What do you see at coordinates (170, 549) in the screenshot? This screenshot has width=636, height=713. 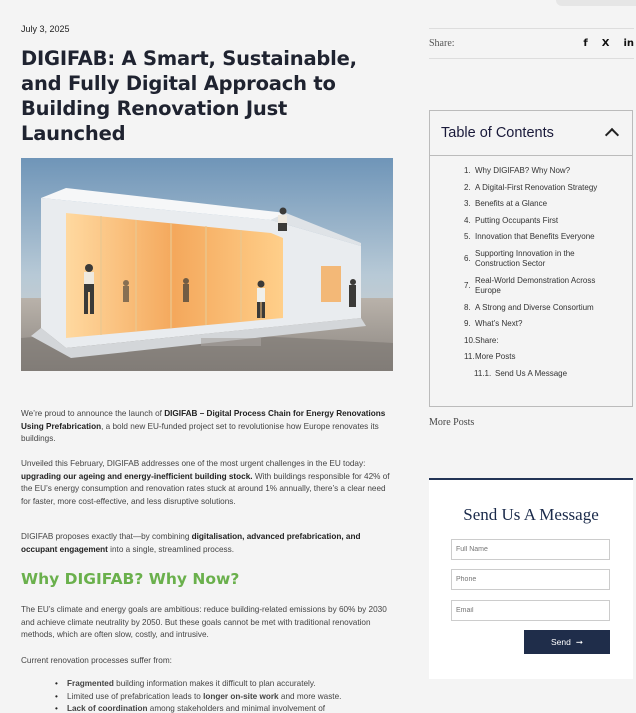 I see `proposal-text-c: into a single, streamlined process.` at bounding box center [170, 549].